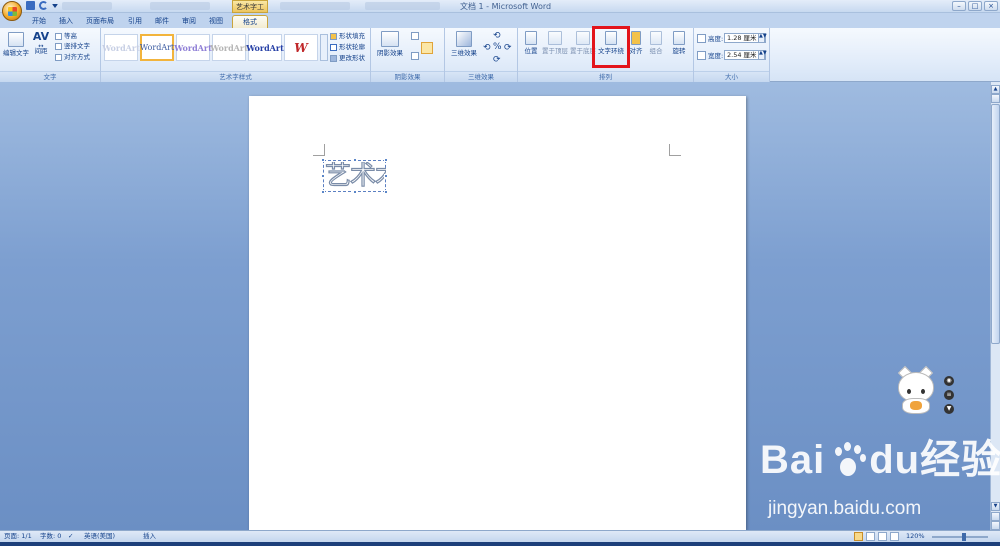 The width and height of the screenshot is (1000, 546). I want to click on window-controls: – □ ×, so click(975, 6).